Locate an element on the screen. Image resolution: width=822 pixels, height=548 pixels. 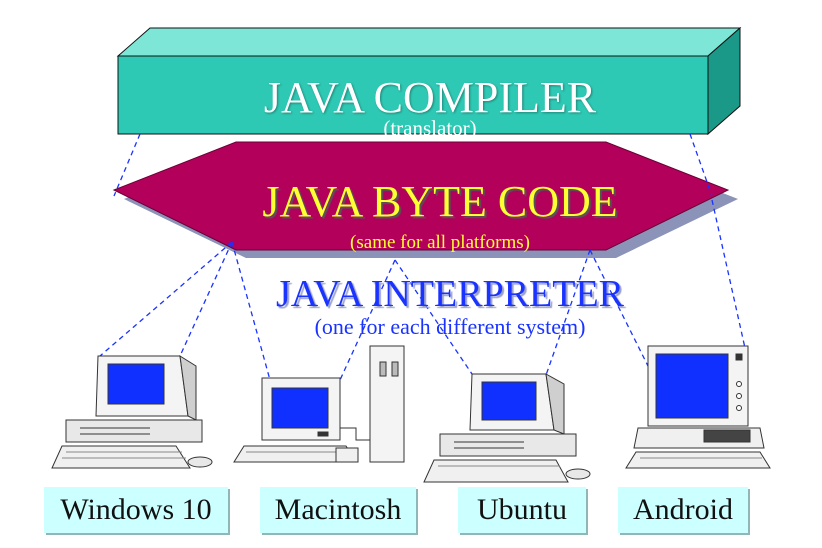
ubuntu-computer-icon is located at coordinates (507, 428).